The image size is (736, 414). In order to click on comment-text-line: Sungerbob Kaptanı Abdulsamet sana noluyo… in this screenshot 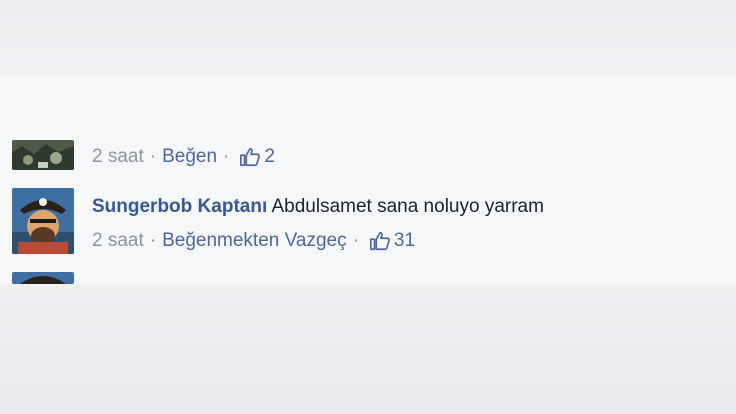, I will do `click(318, 207)`.